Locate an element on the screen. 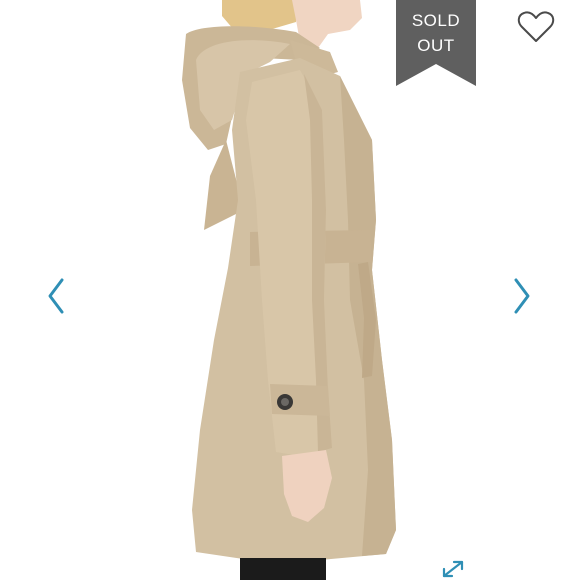 This screenshot has width=580, height=580. chevron-right-icon is located at coordinates (522, 296).